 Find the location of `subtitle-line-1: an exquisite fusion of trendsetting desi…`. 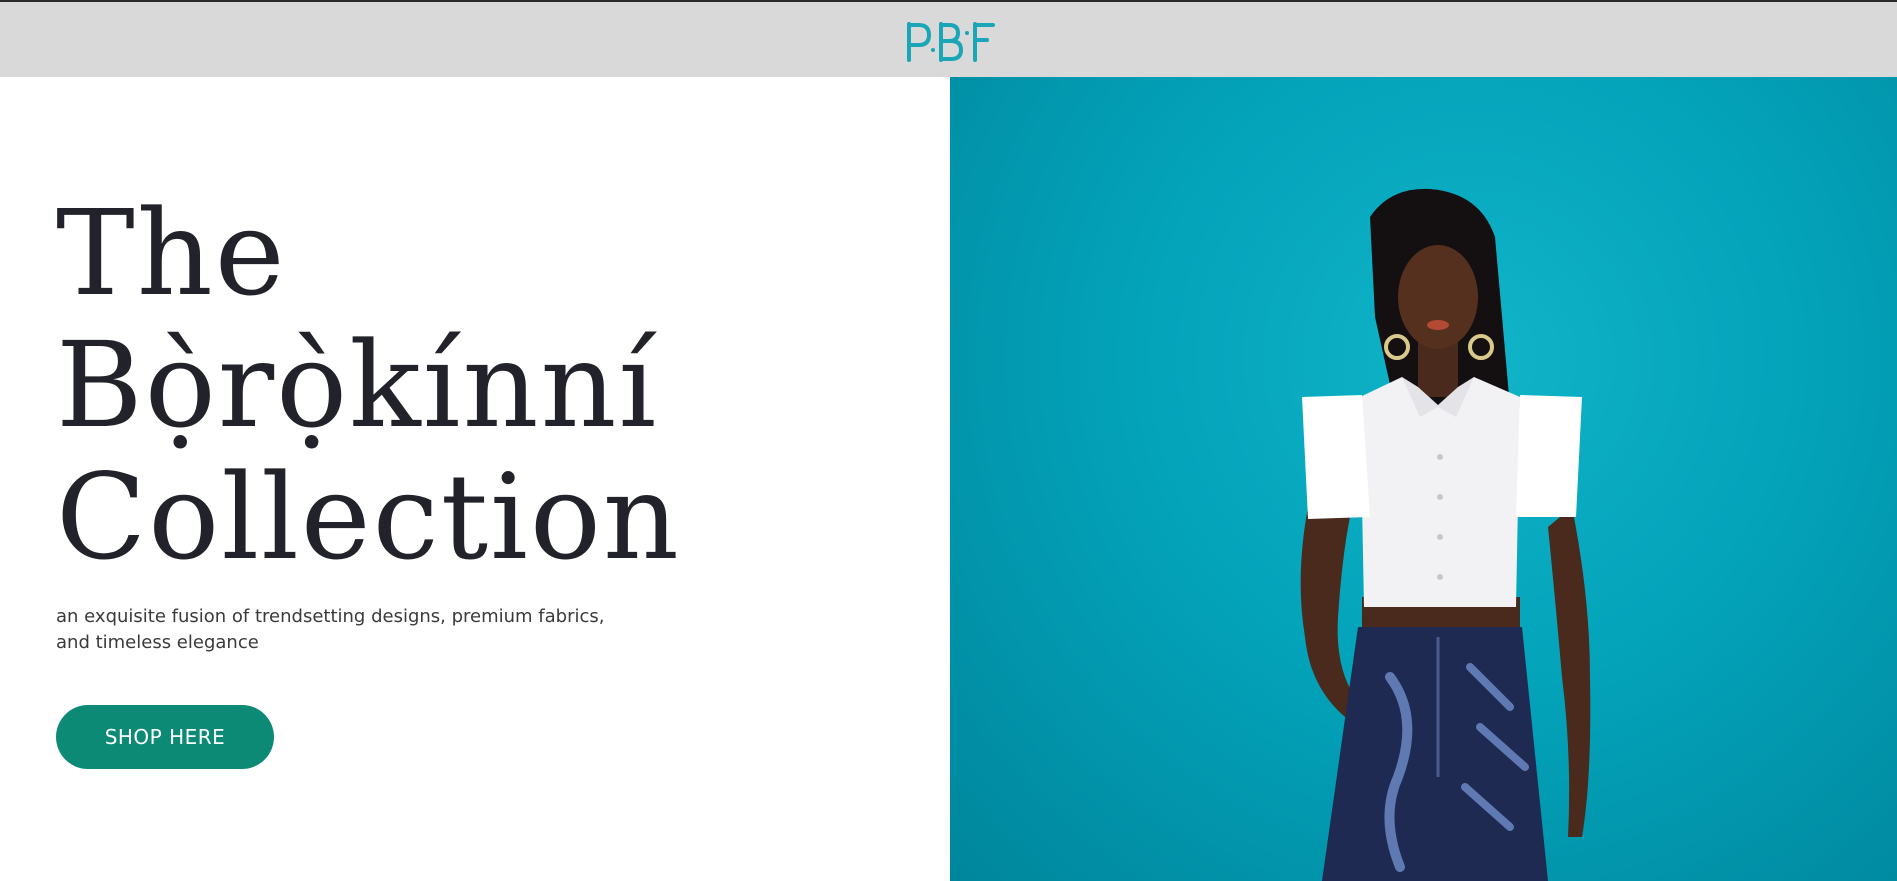

subtitle-line-1: an exquisite fusion of trendsetting desi… is located at coordinates (330, 616).